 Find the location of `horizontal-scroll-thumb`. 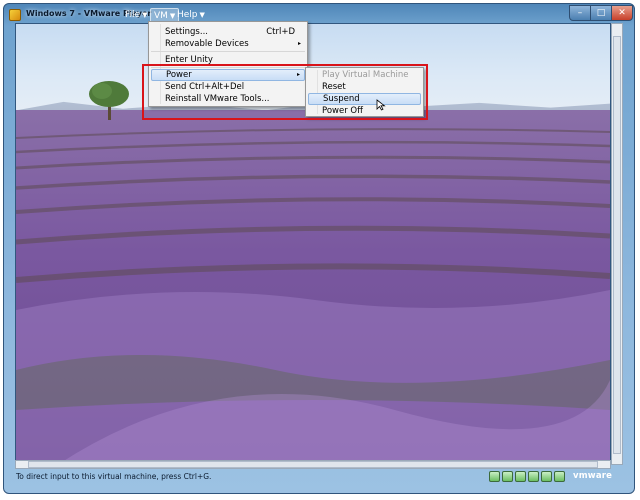

horizontal-scroll-thumb is located at coordinates (313, 464).